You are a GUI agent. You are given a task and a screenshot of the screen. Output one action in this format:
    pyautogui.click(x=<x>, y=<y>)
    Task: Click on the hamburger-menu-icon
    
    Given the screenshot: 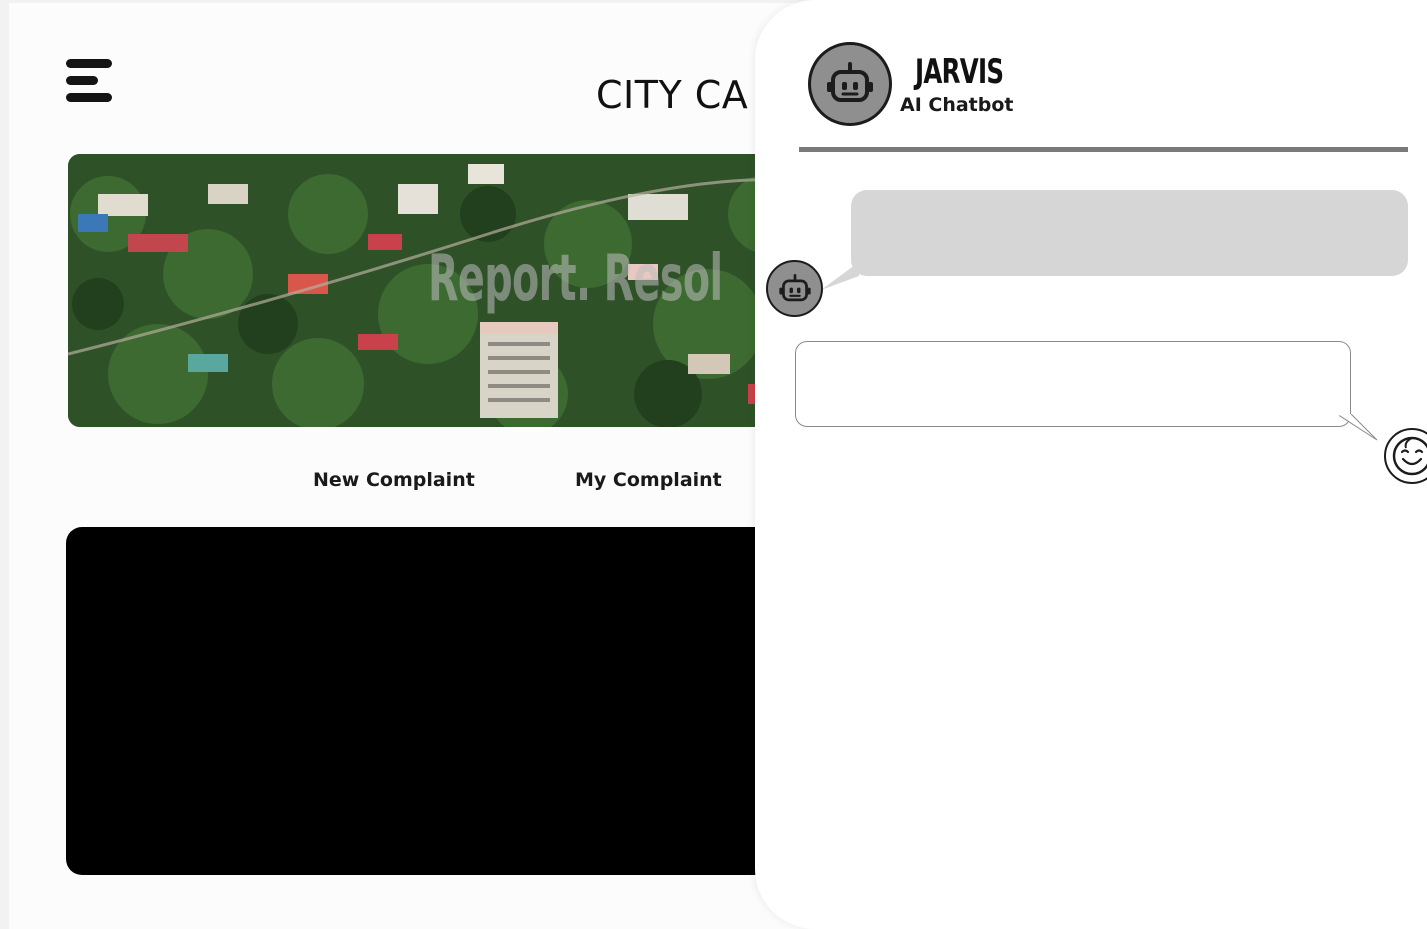 What is the action you would take?
    pyautogui.click(x=90, y=81)
    